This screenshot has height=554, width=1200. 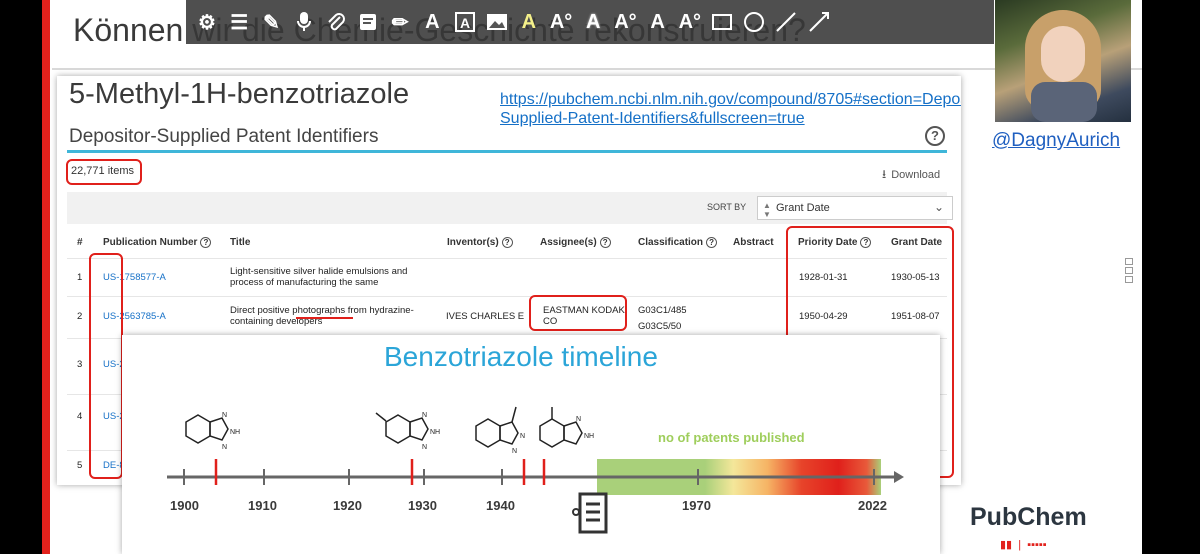 What do you see at coordinates (899, 477) in the screenshot?
I see `axis-arrow-icon` at bounding box center [899, 477].